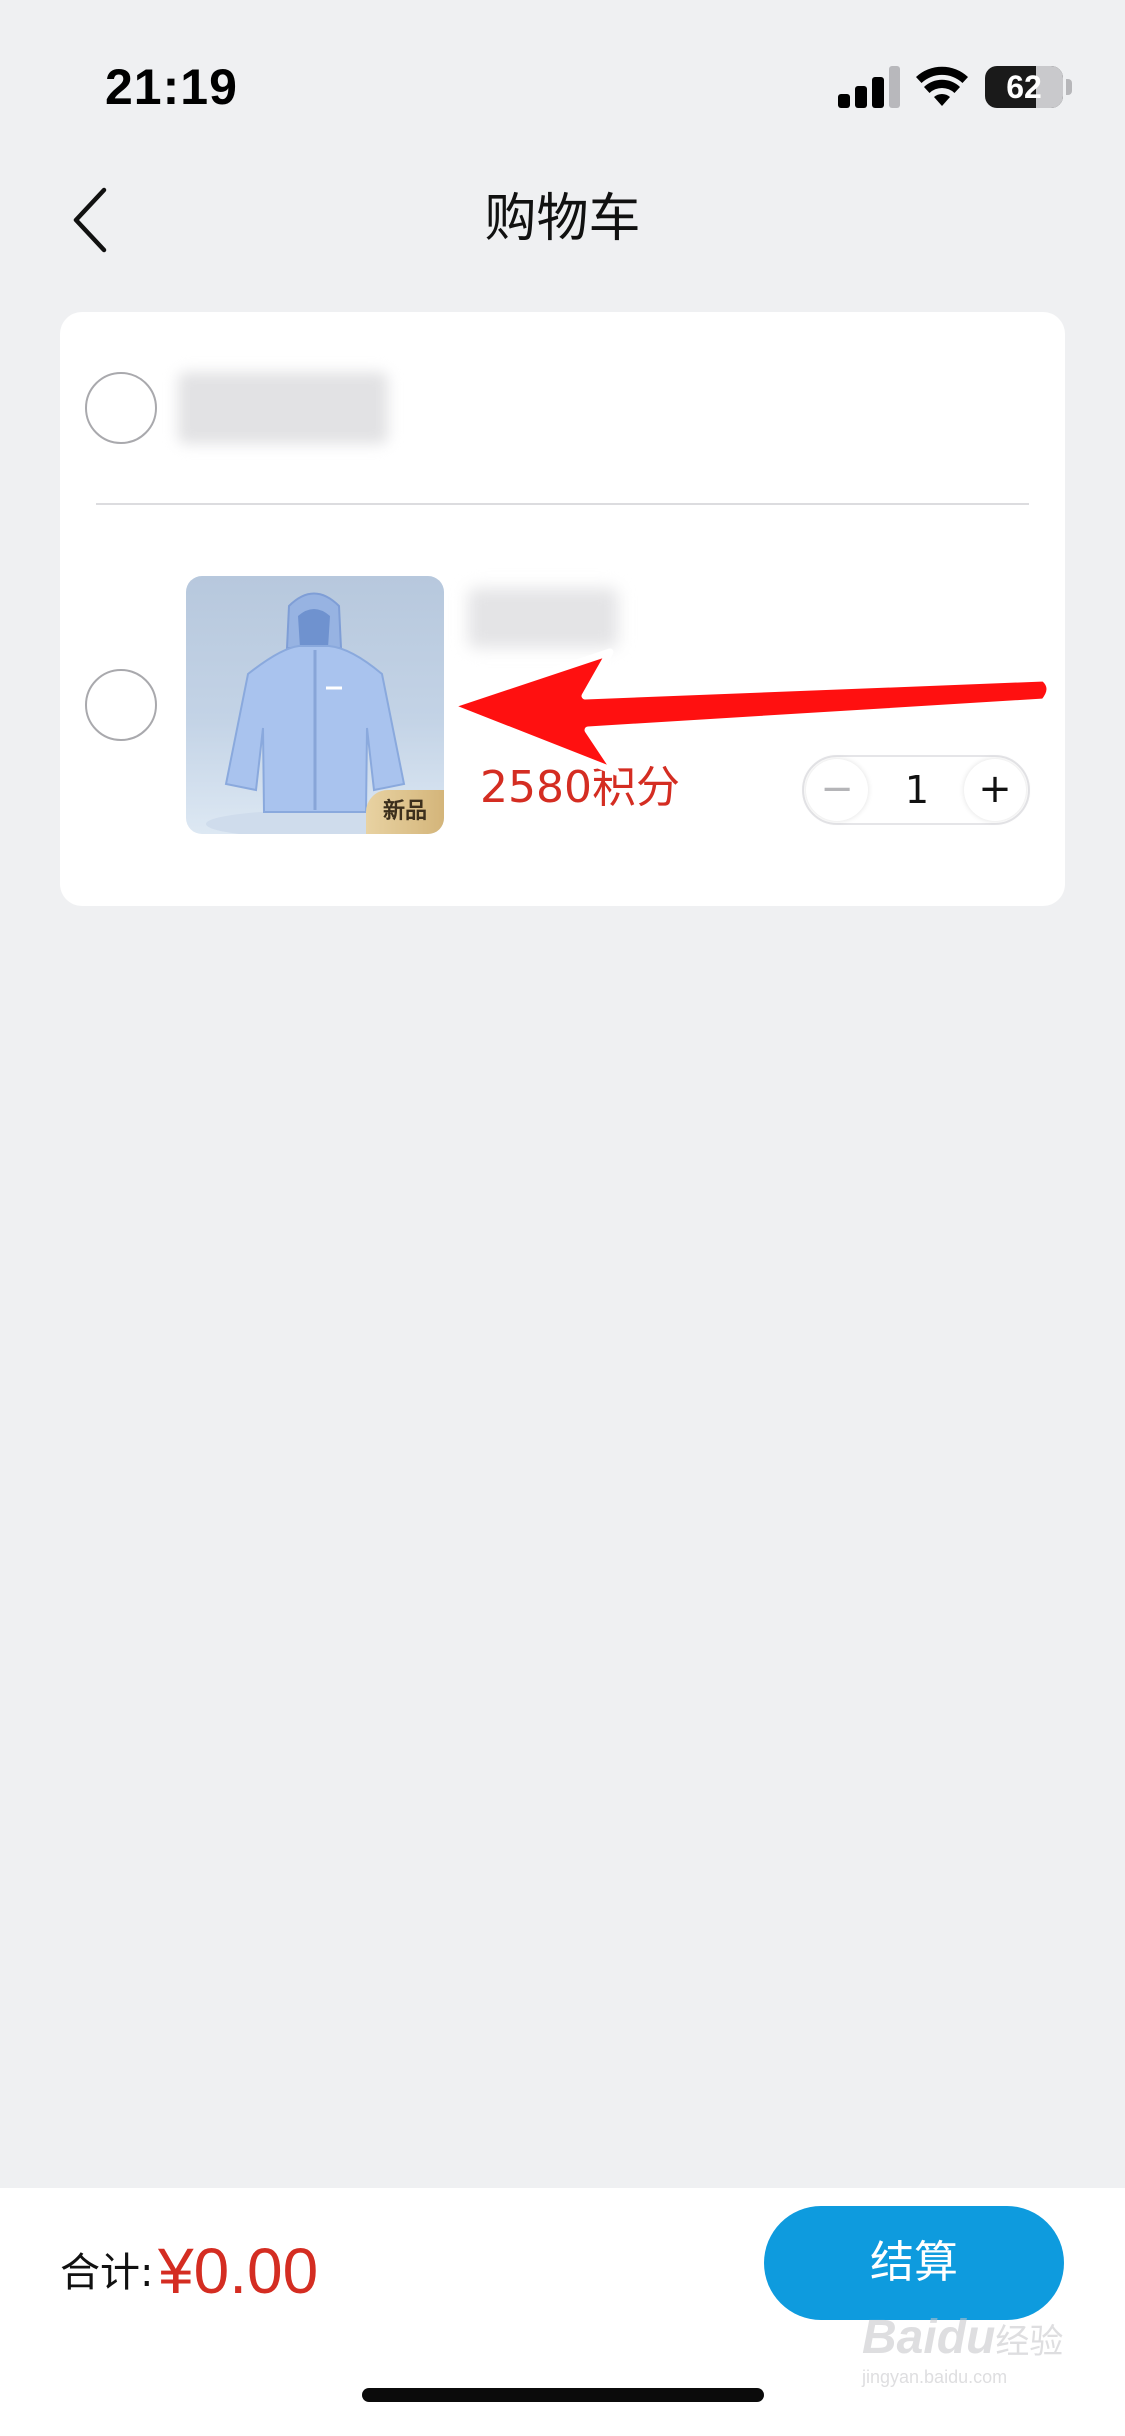 This screenshot has height=2436, width=1125. I want to click on home-indicator, so click(563, 2395).